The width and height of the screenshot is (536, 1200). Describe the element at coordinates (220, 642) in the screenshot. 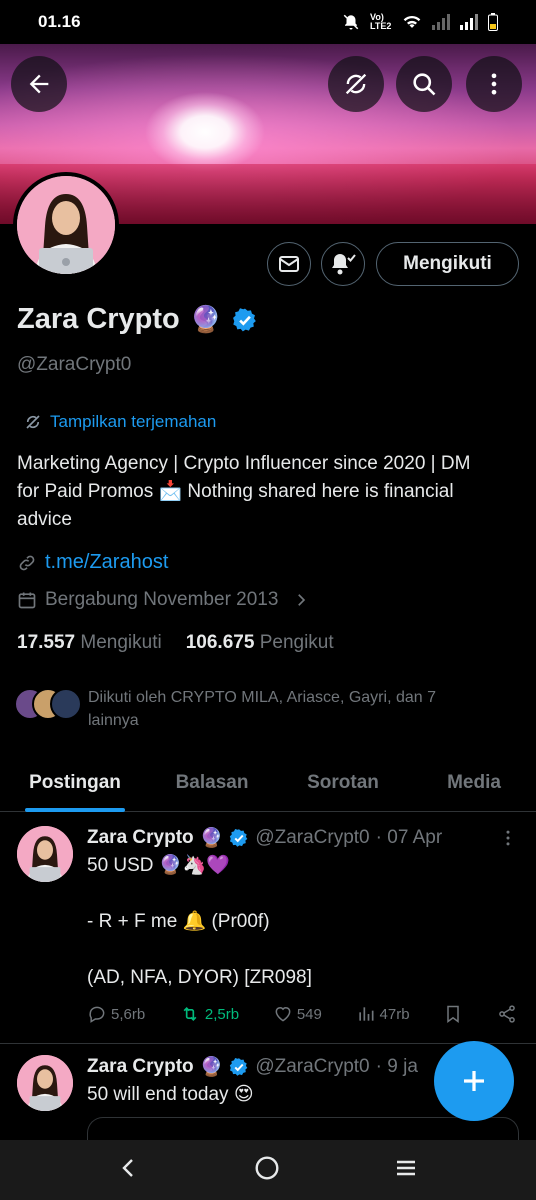

I see `followers-count: 106.675` at that location.